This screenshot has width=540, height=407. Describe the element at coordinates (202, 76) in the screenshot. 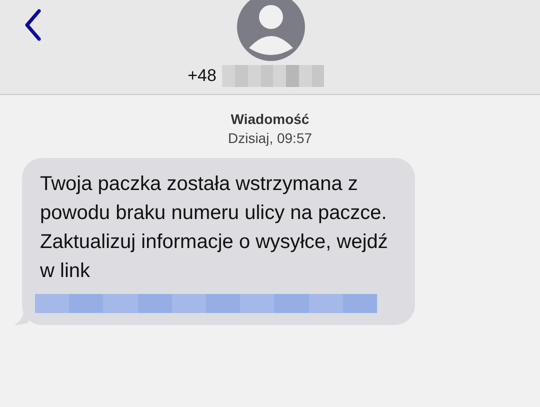

I see `phone-number: +48` at that location.